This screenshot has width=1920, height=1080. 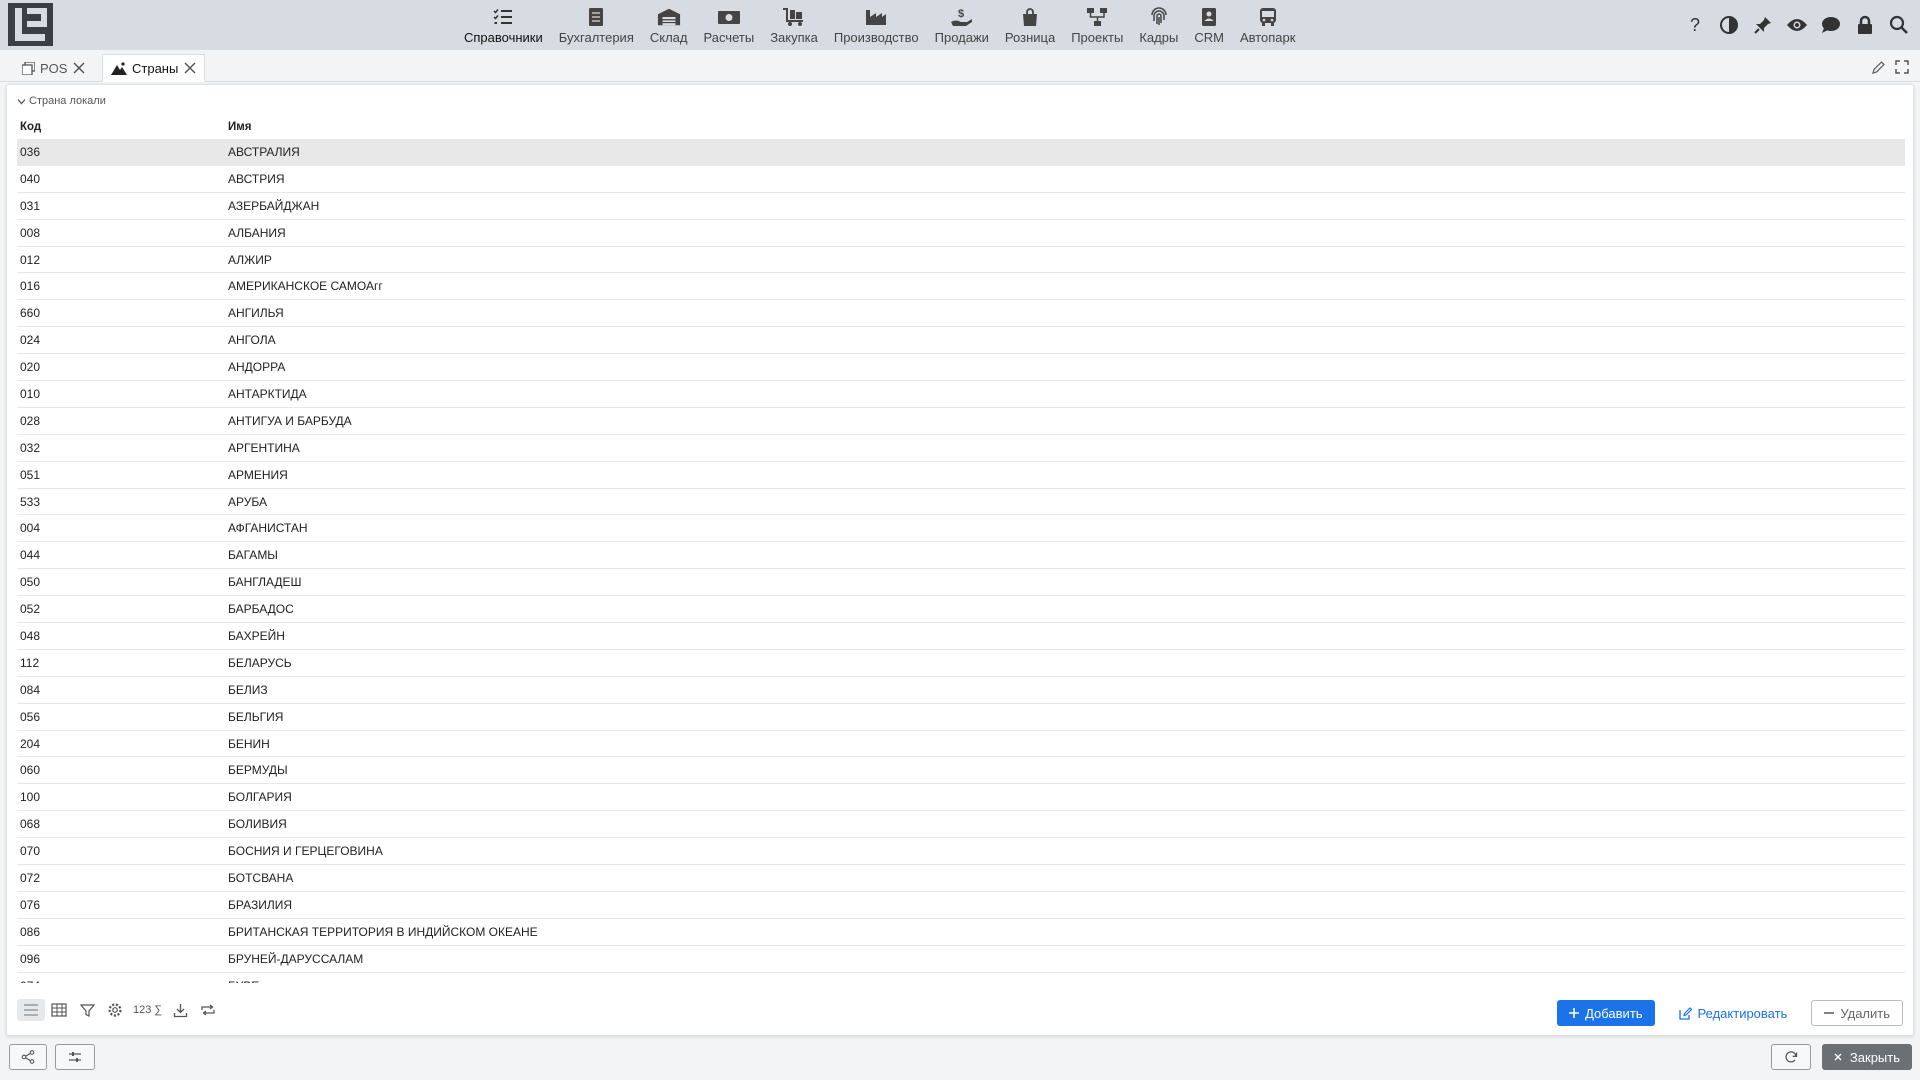 What do you see at coordinates (1097, 25) in the screenshot?
I see `nav-item-9: Проекты` at bounding box center [1097, 25].